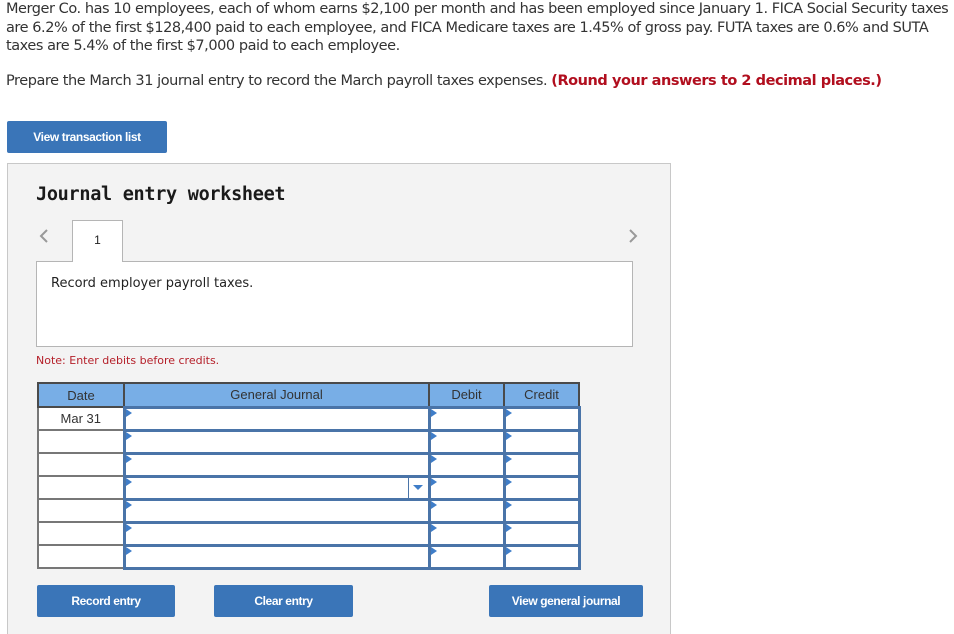 The image size is (954, 634). What do you see at coordinates (541, 395) in the screenshot?
I see `column-header-credit: Credit` at bounding box center [541, 395].